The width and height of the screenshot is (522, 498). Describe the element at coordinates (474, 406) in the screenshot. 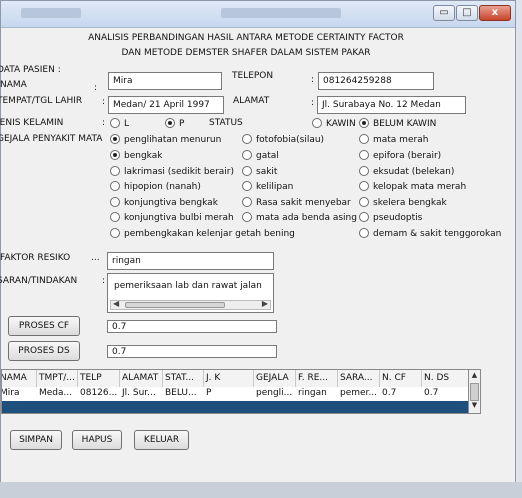

I see `scroll-down-icon: ▼` at that location.